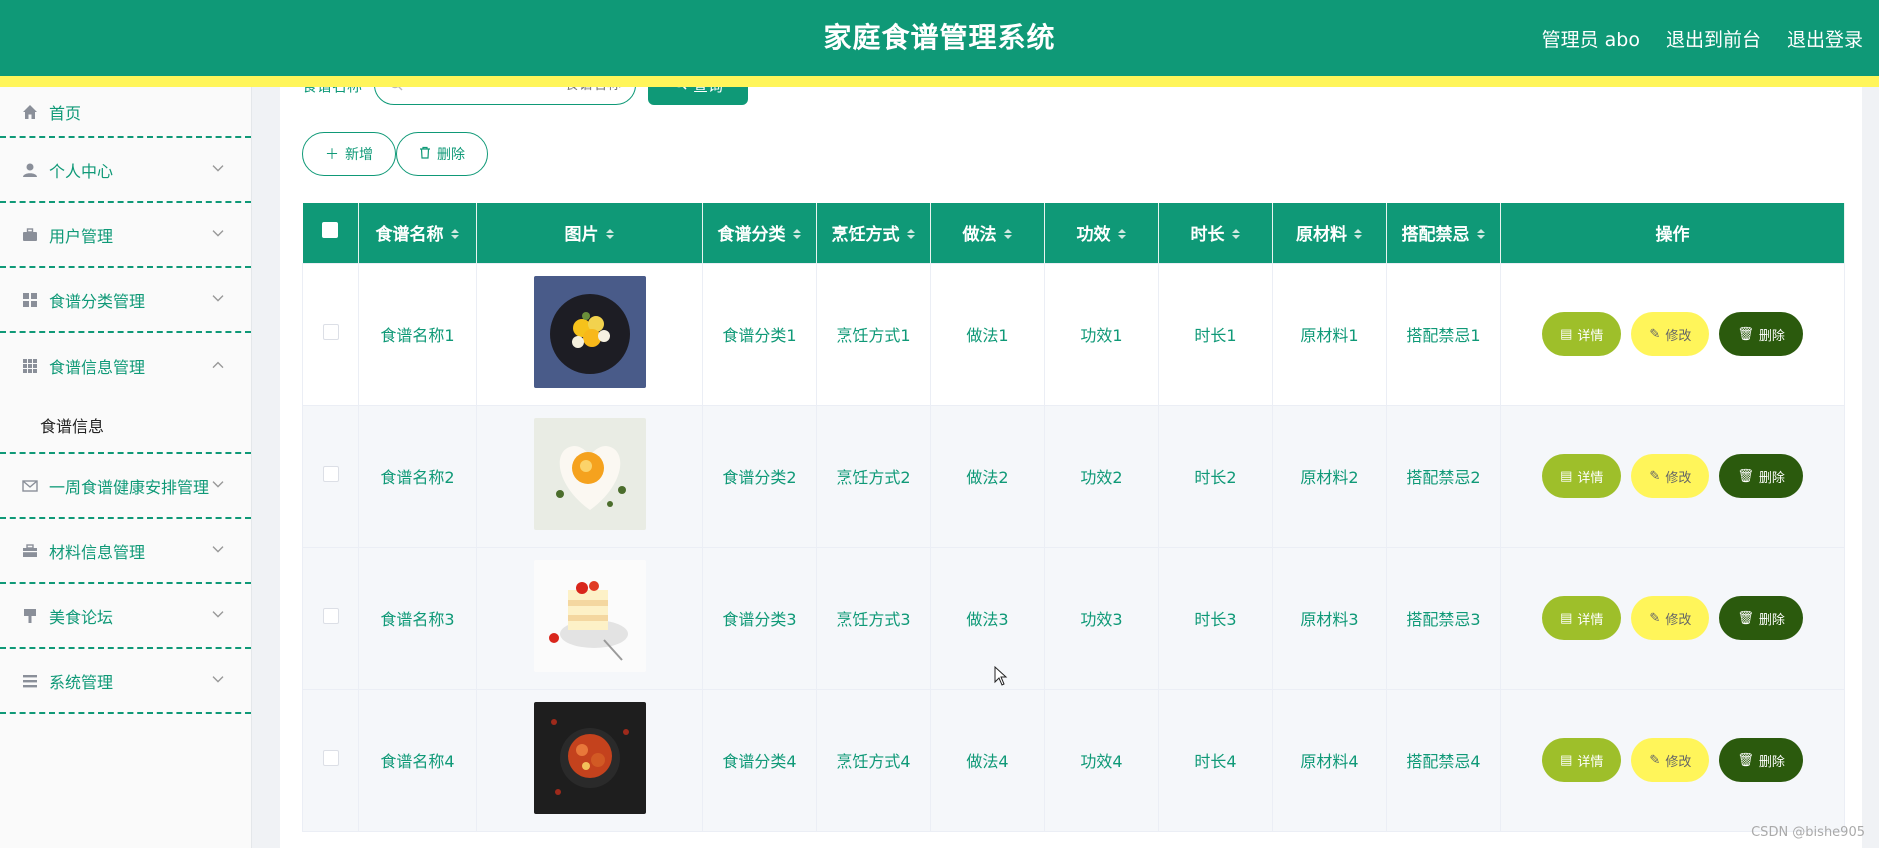 The image size is (1879, 848). I want to click on briefcase-icon, so click(30, 235).